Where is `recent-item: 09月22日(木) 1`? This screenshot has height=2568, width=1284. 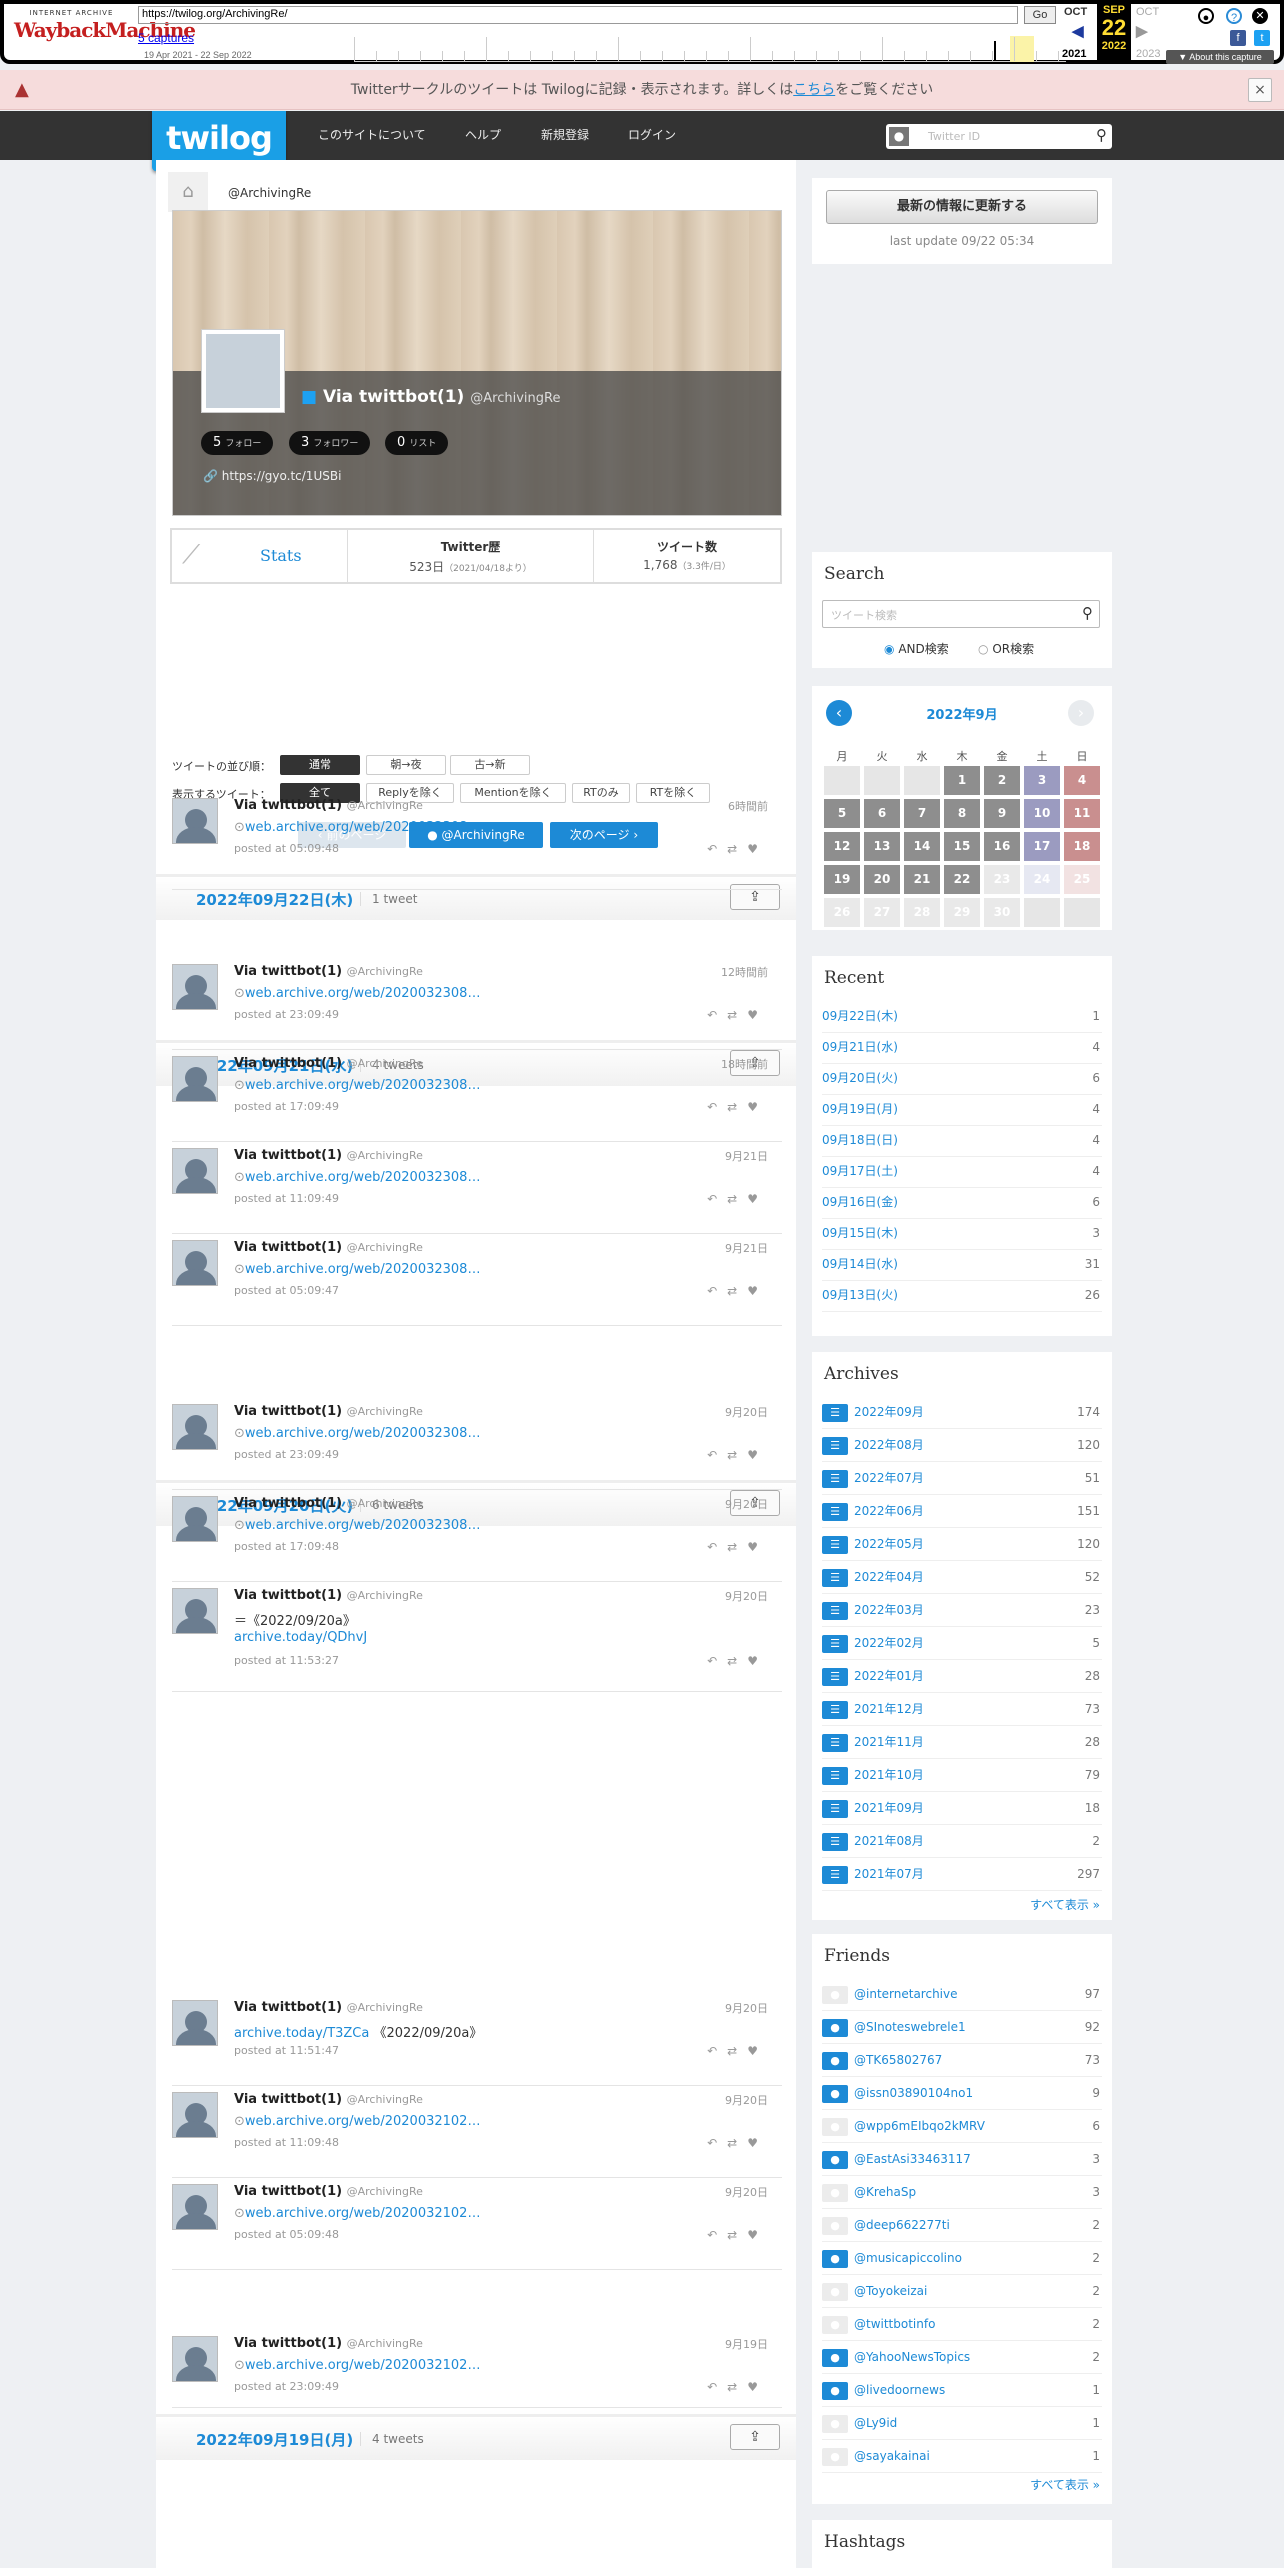
recent-item: 09月22日(木) 1 is located at coordinates (962, 1016).